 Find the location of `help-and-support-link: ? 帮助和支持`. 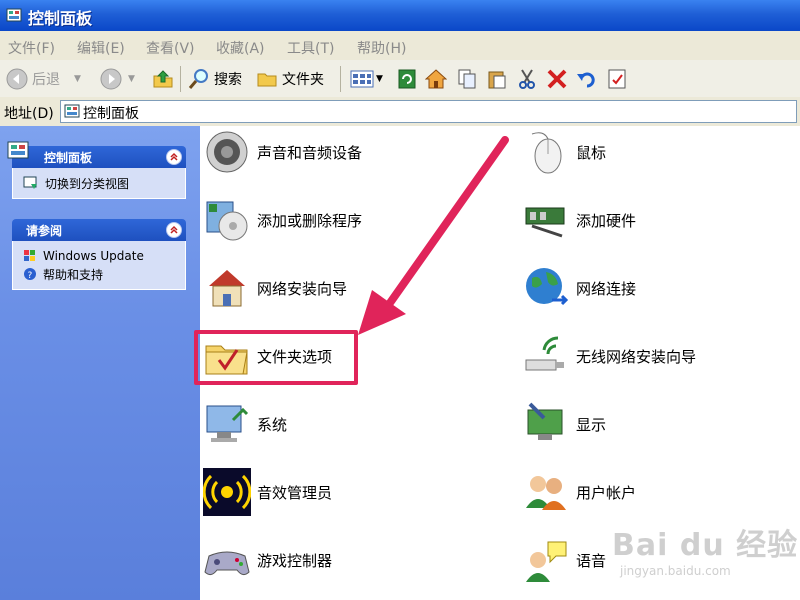

help-and-support-link: ? 帮助和支持 is located at coordinates (99, 274).